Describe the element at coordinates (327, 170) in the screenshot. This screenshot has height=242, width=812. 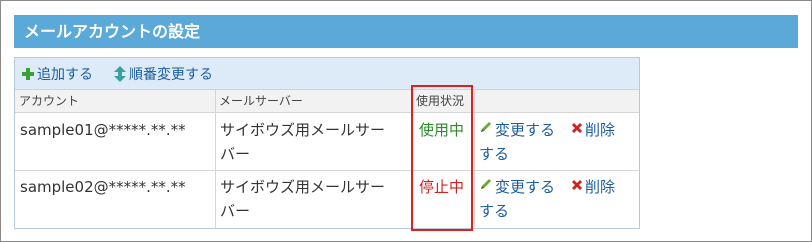
I see `row-divider` at that location.